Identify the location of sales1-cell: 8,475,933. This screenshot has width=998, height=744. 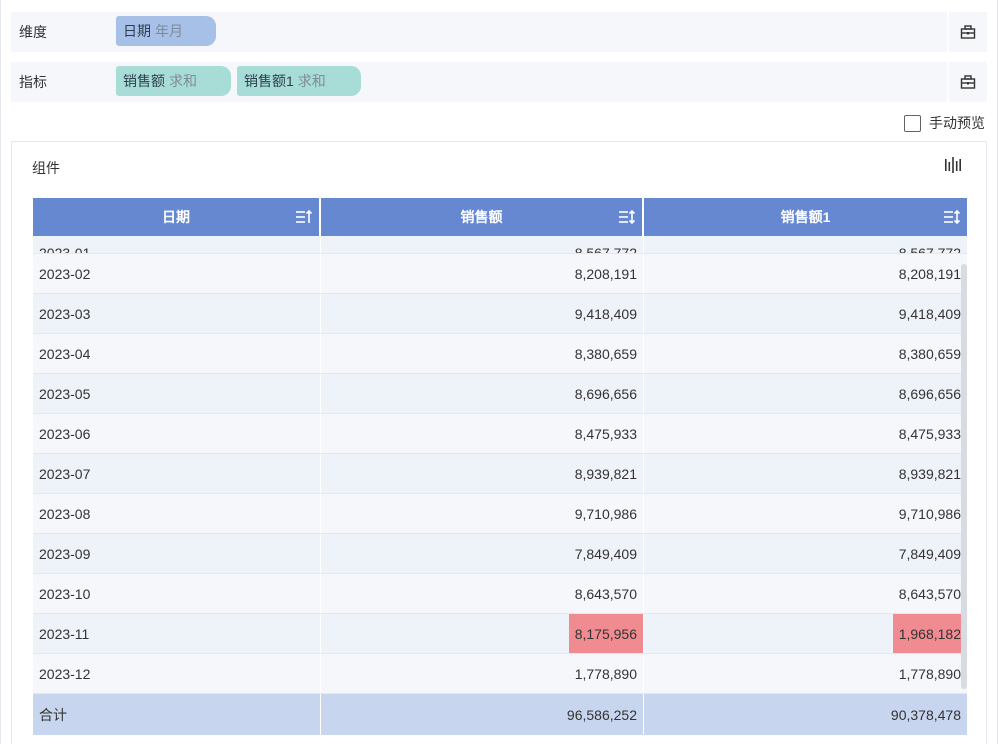
(929, 433).